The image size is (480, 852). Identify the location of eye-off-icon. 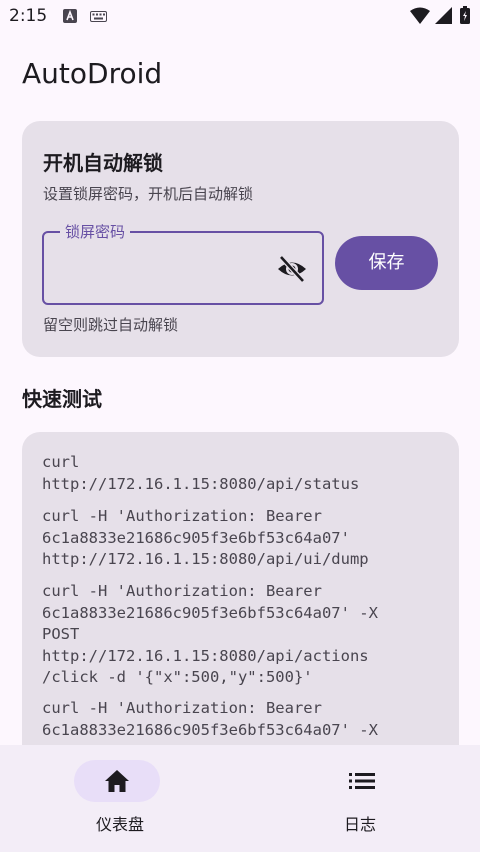
(292, 269).